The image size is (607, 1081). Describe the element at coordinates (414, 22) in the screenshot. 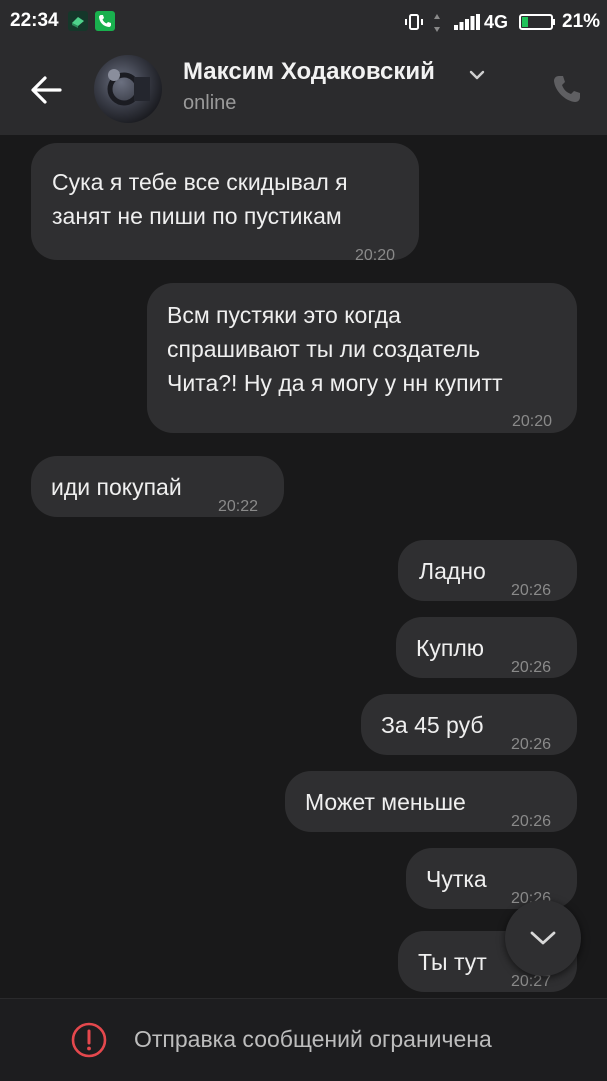

I see `vibrate-icon` at that location.